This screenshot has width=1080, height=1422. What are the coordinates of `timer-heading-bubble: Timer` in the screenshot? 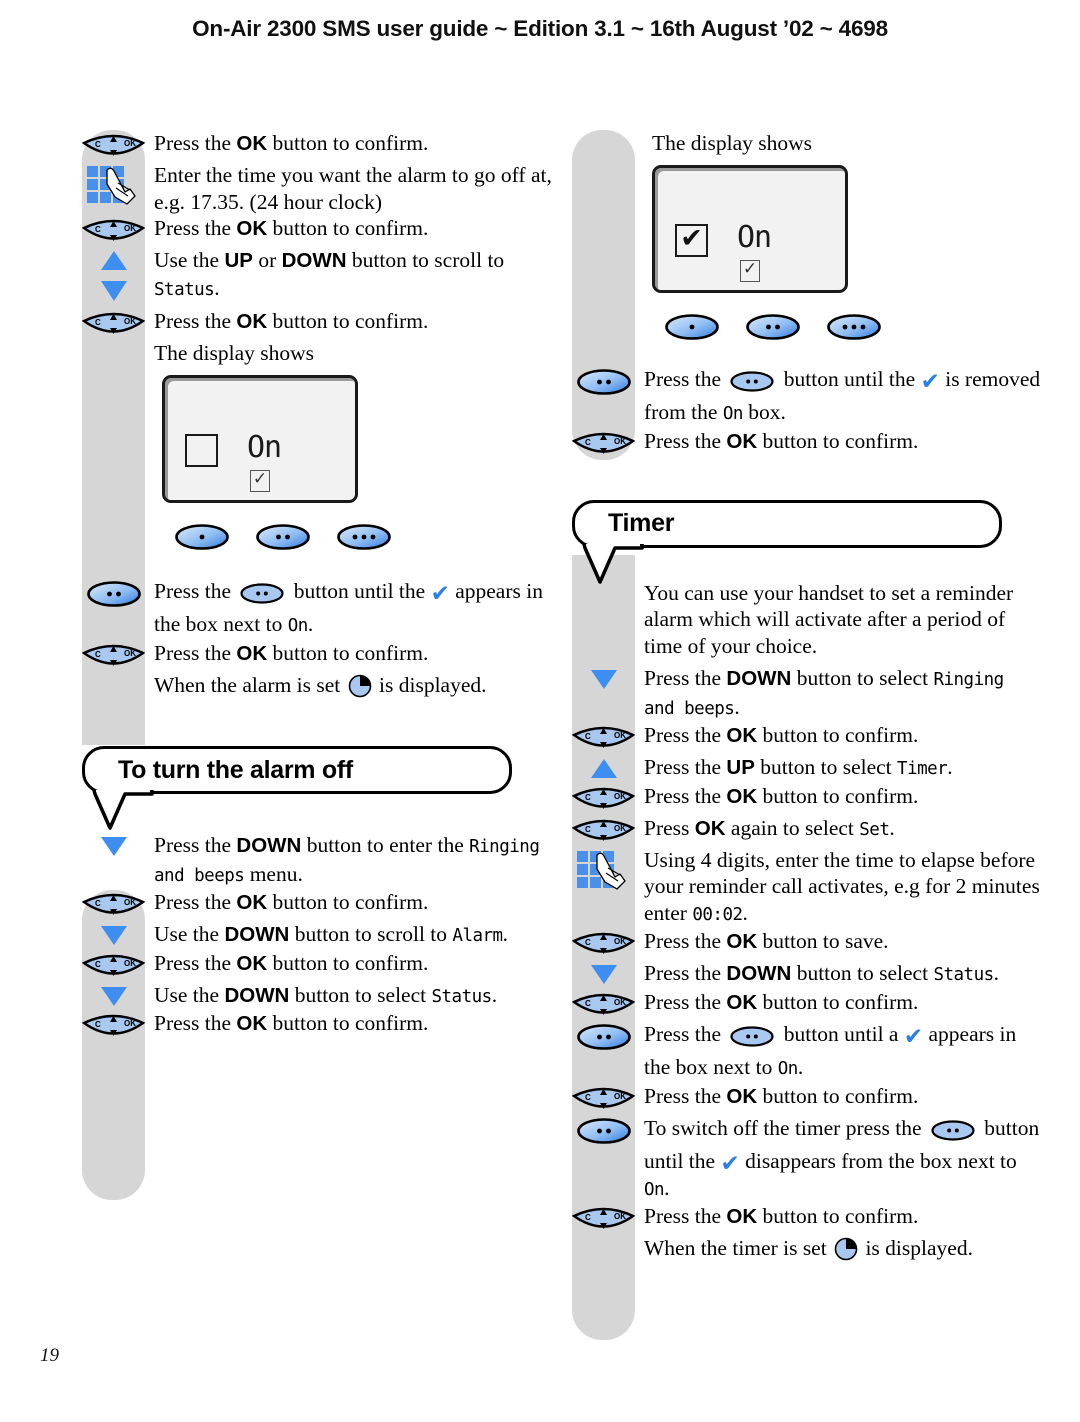 It's located at (787, 523).